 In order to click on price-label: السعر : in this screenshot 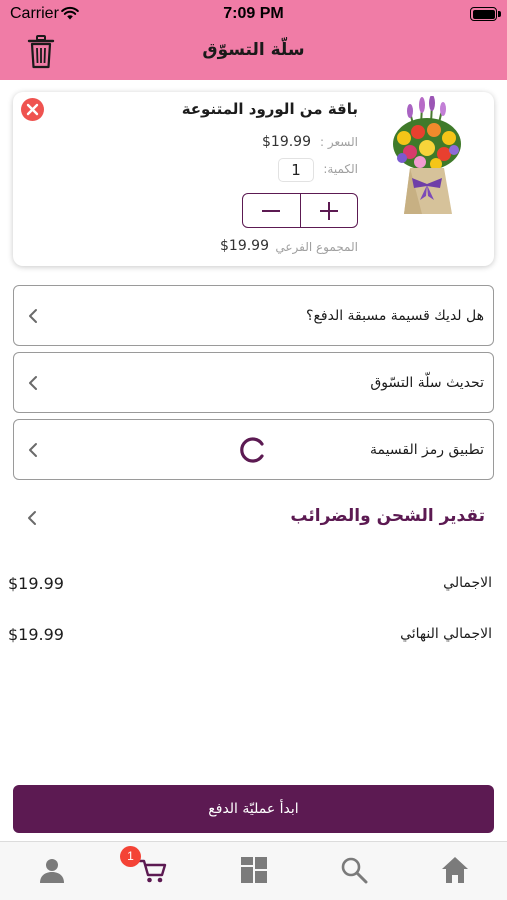, I will do `click(339, 142)`.